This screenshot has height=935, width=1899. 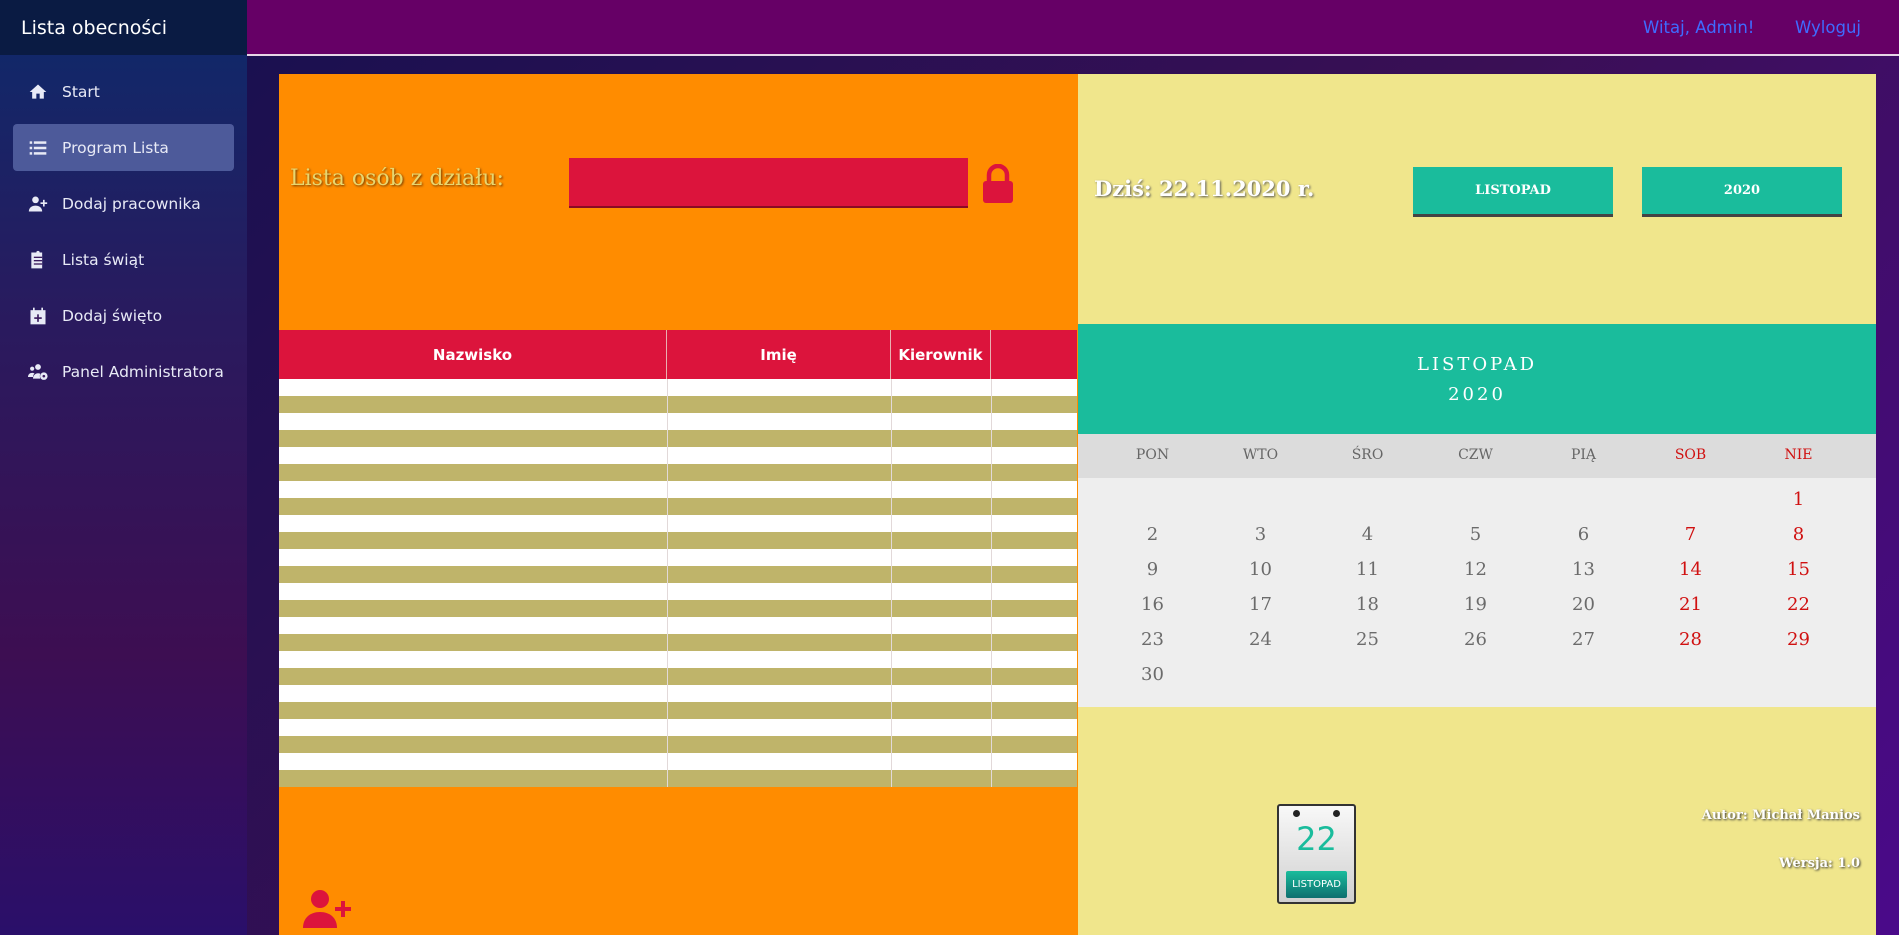 I want to click on sidebar-item-label: Start, so click(x=81, y=91).